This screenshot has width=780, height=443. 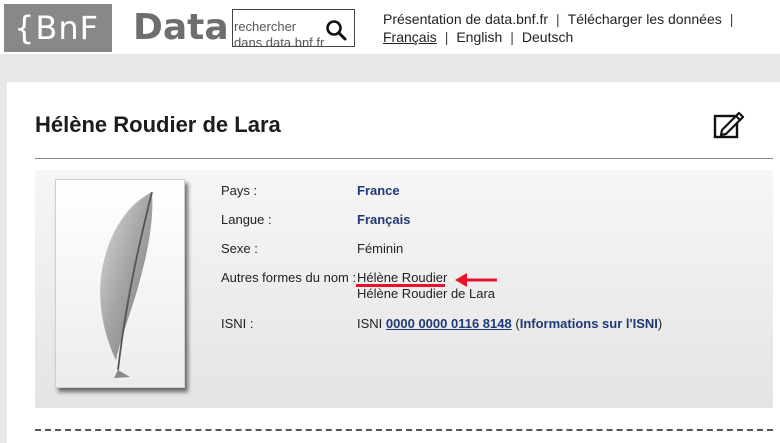 I want to click on search-box: rechercher dans data.bnf.fr, so click(x=293, y=29).